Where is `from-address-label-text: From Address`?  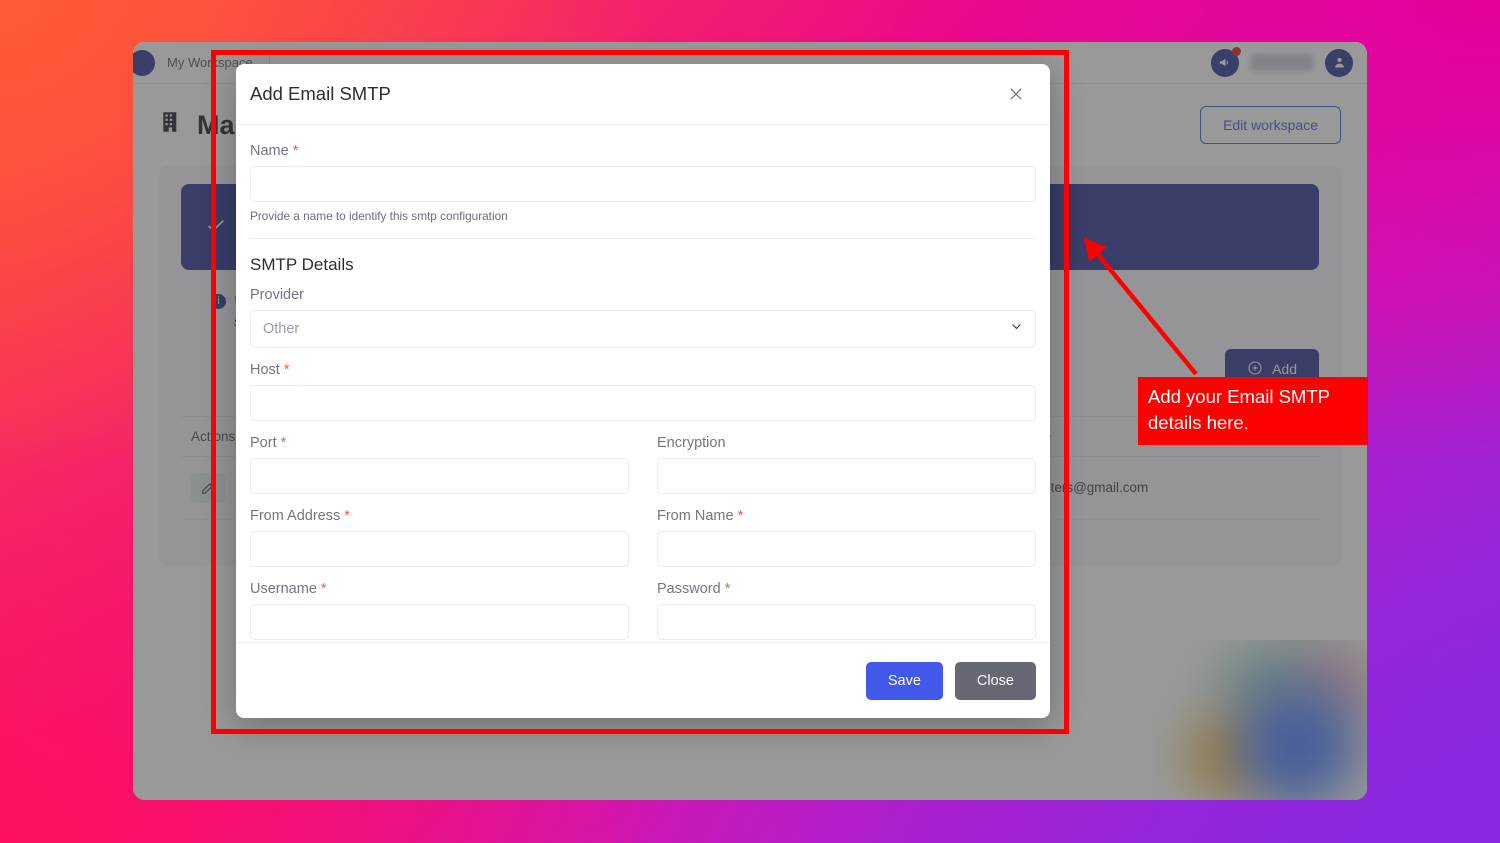
from-address-label-text: From Address is located at coordinates (295, 516).